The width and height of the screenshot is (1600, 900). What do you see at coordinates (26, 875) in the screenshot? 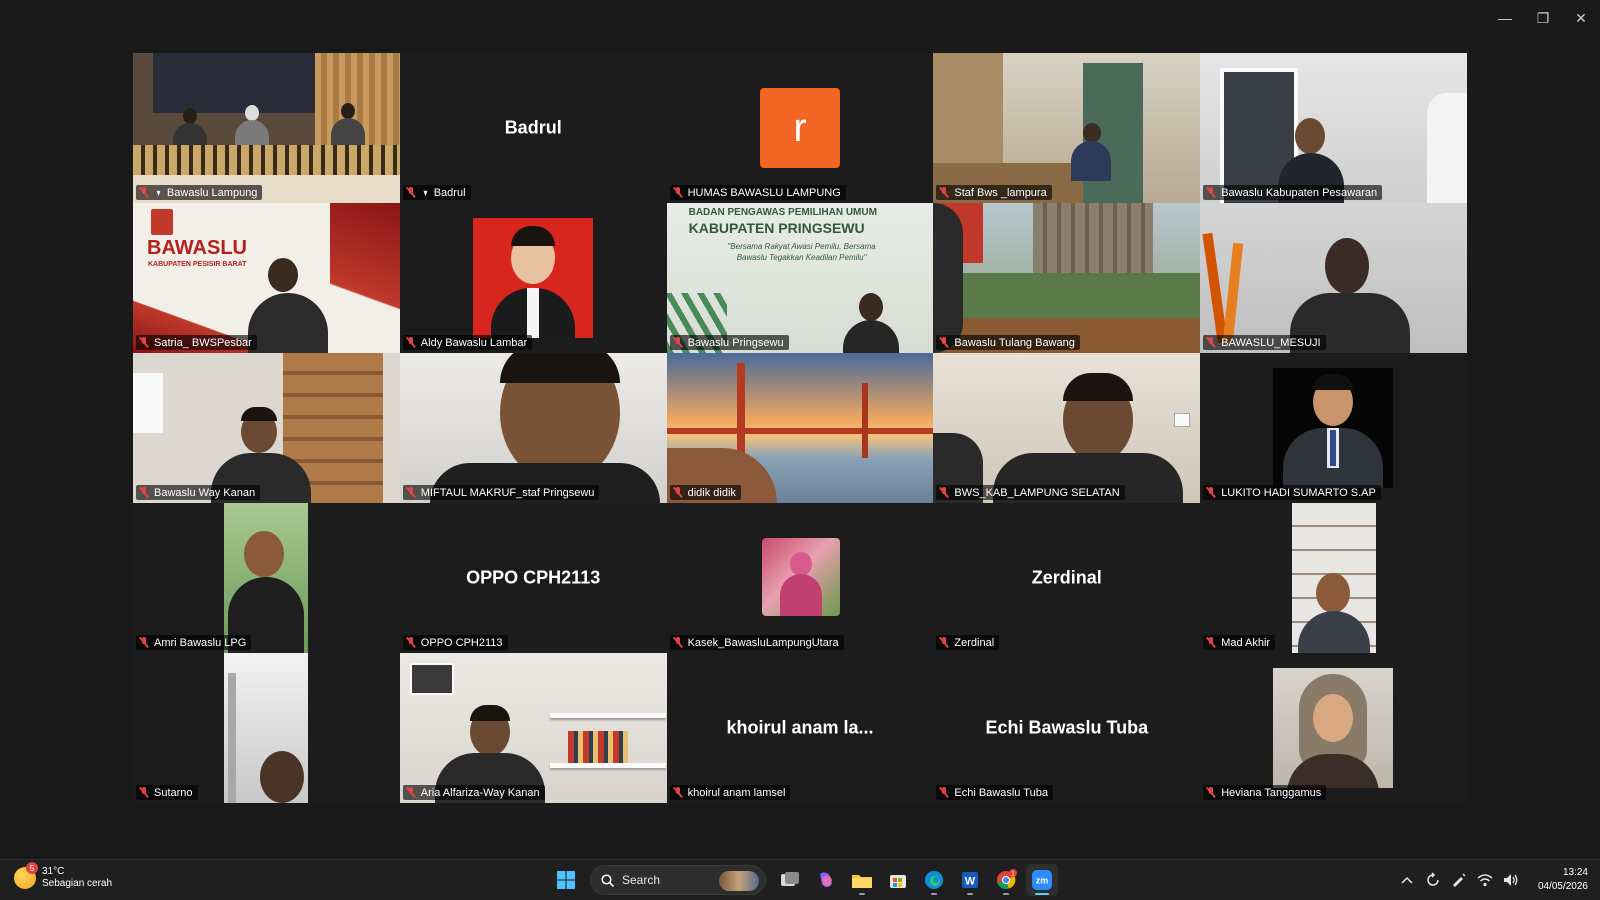
I see `weather-sun-icon: 5` at bounding box center [26, 875].